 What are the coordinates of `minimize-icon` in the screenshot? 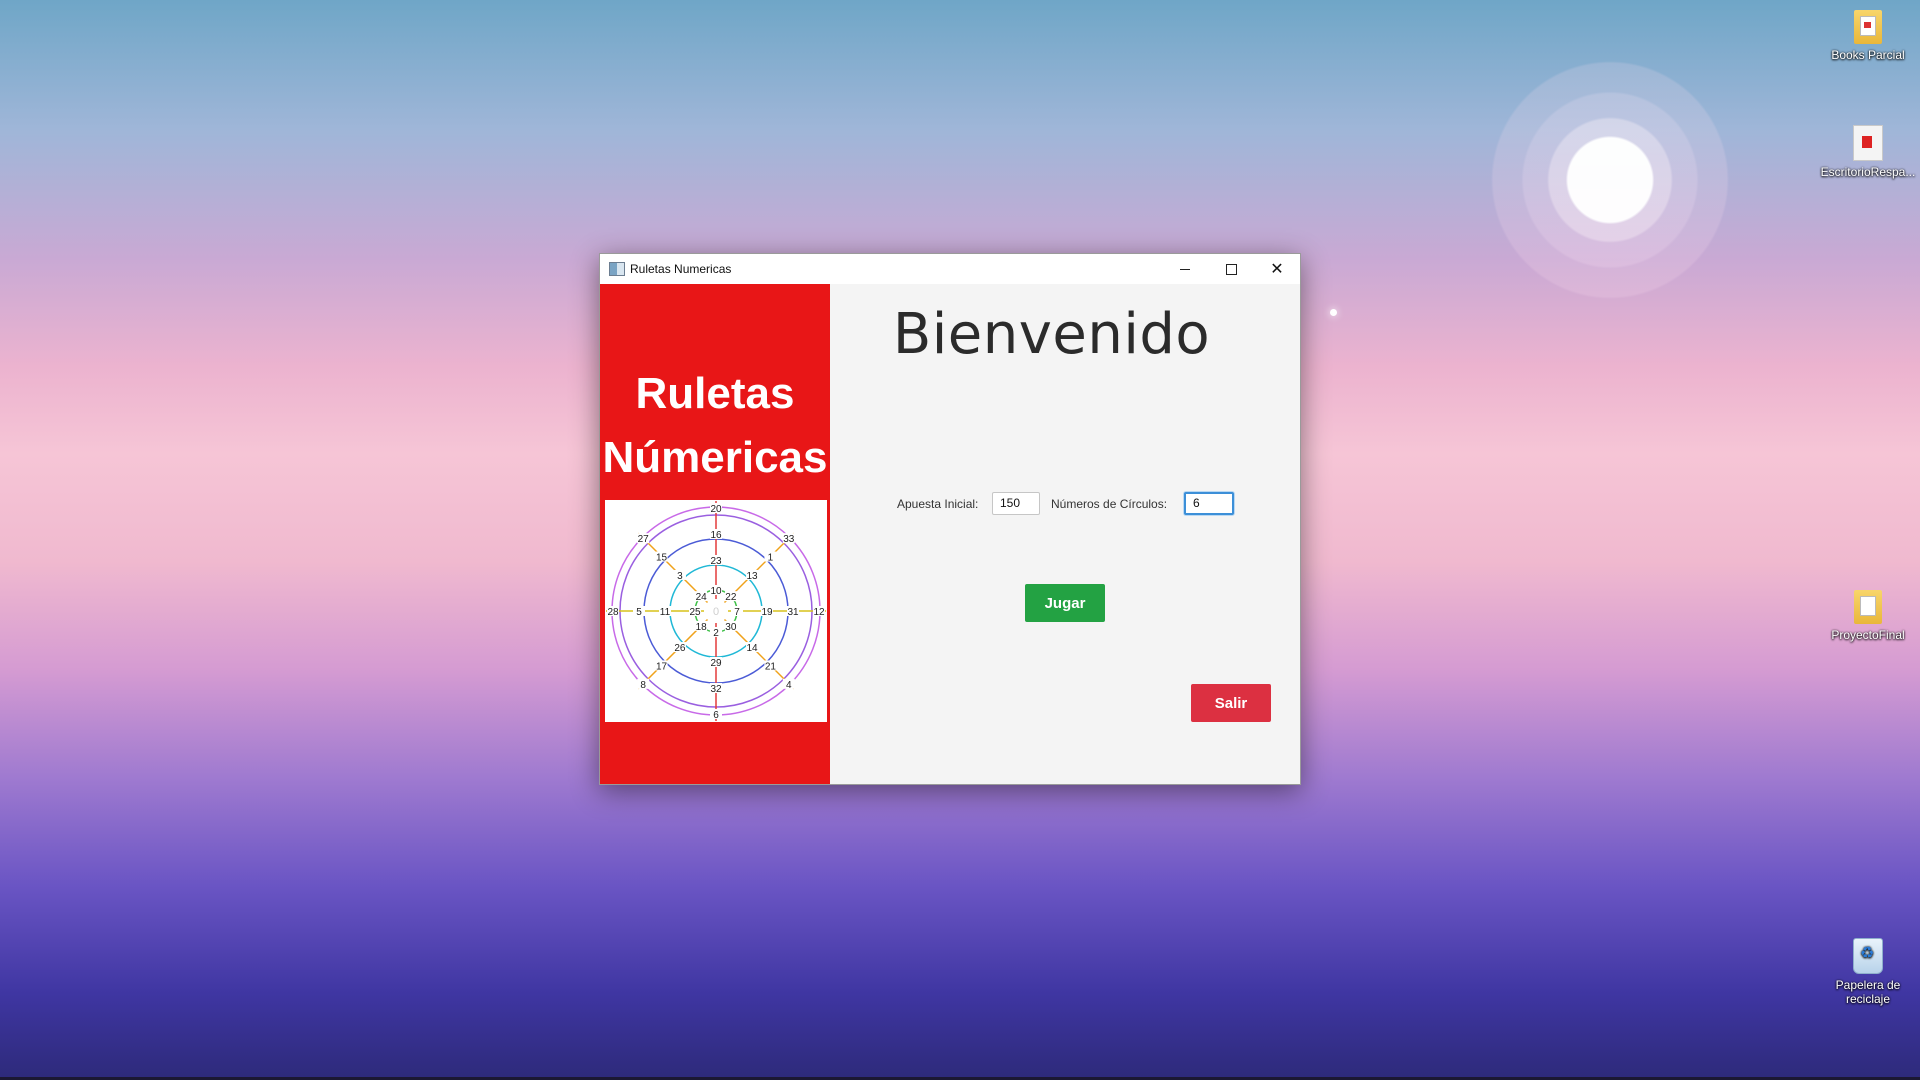 It's located at (1185, 269).